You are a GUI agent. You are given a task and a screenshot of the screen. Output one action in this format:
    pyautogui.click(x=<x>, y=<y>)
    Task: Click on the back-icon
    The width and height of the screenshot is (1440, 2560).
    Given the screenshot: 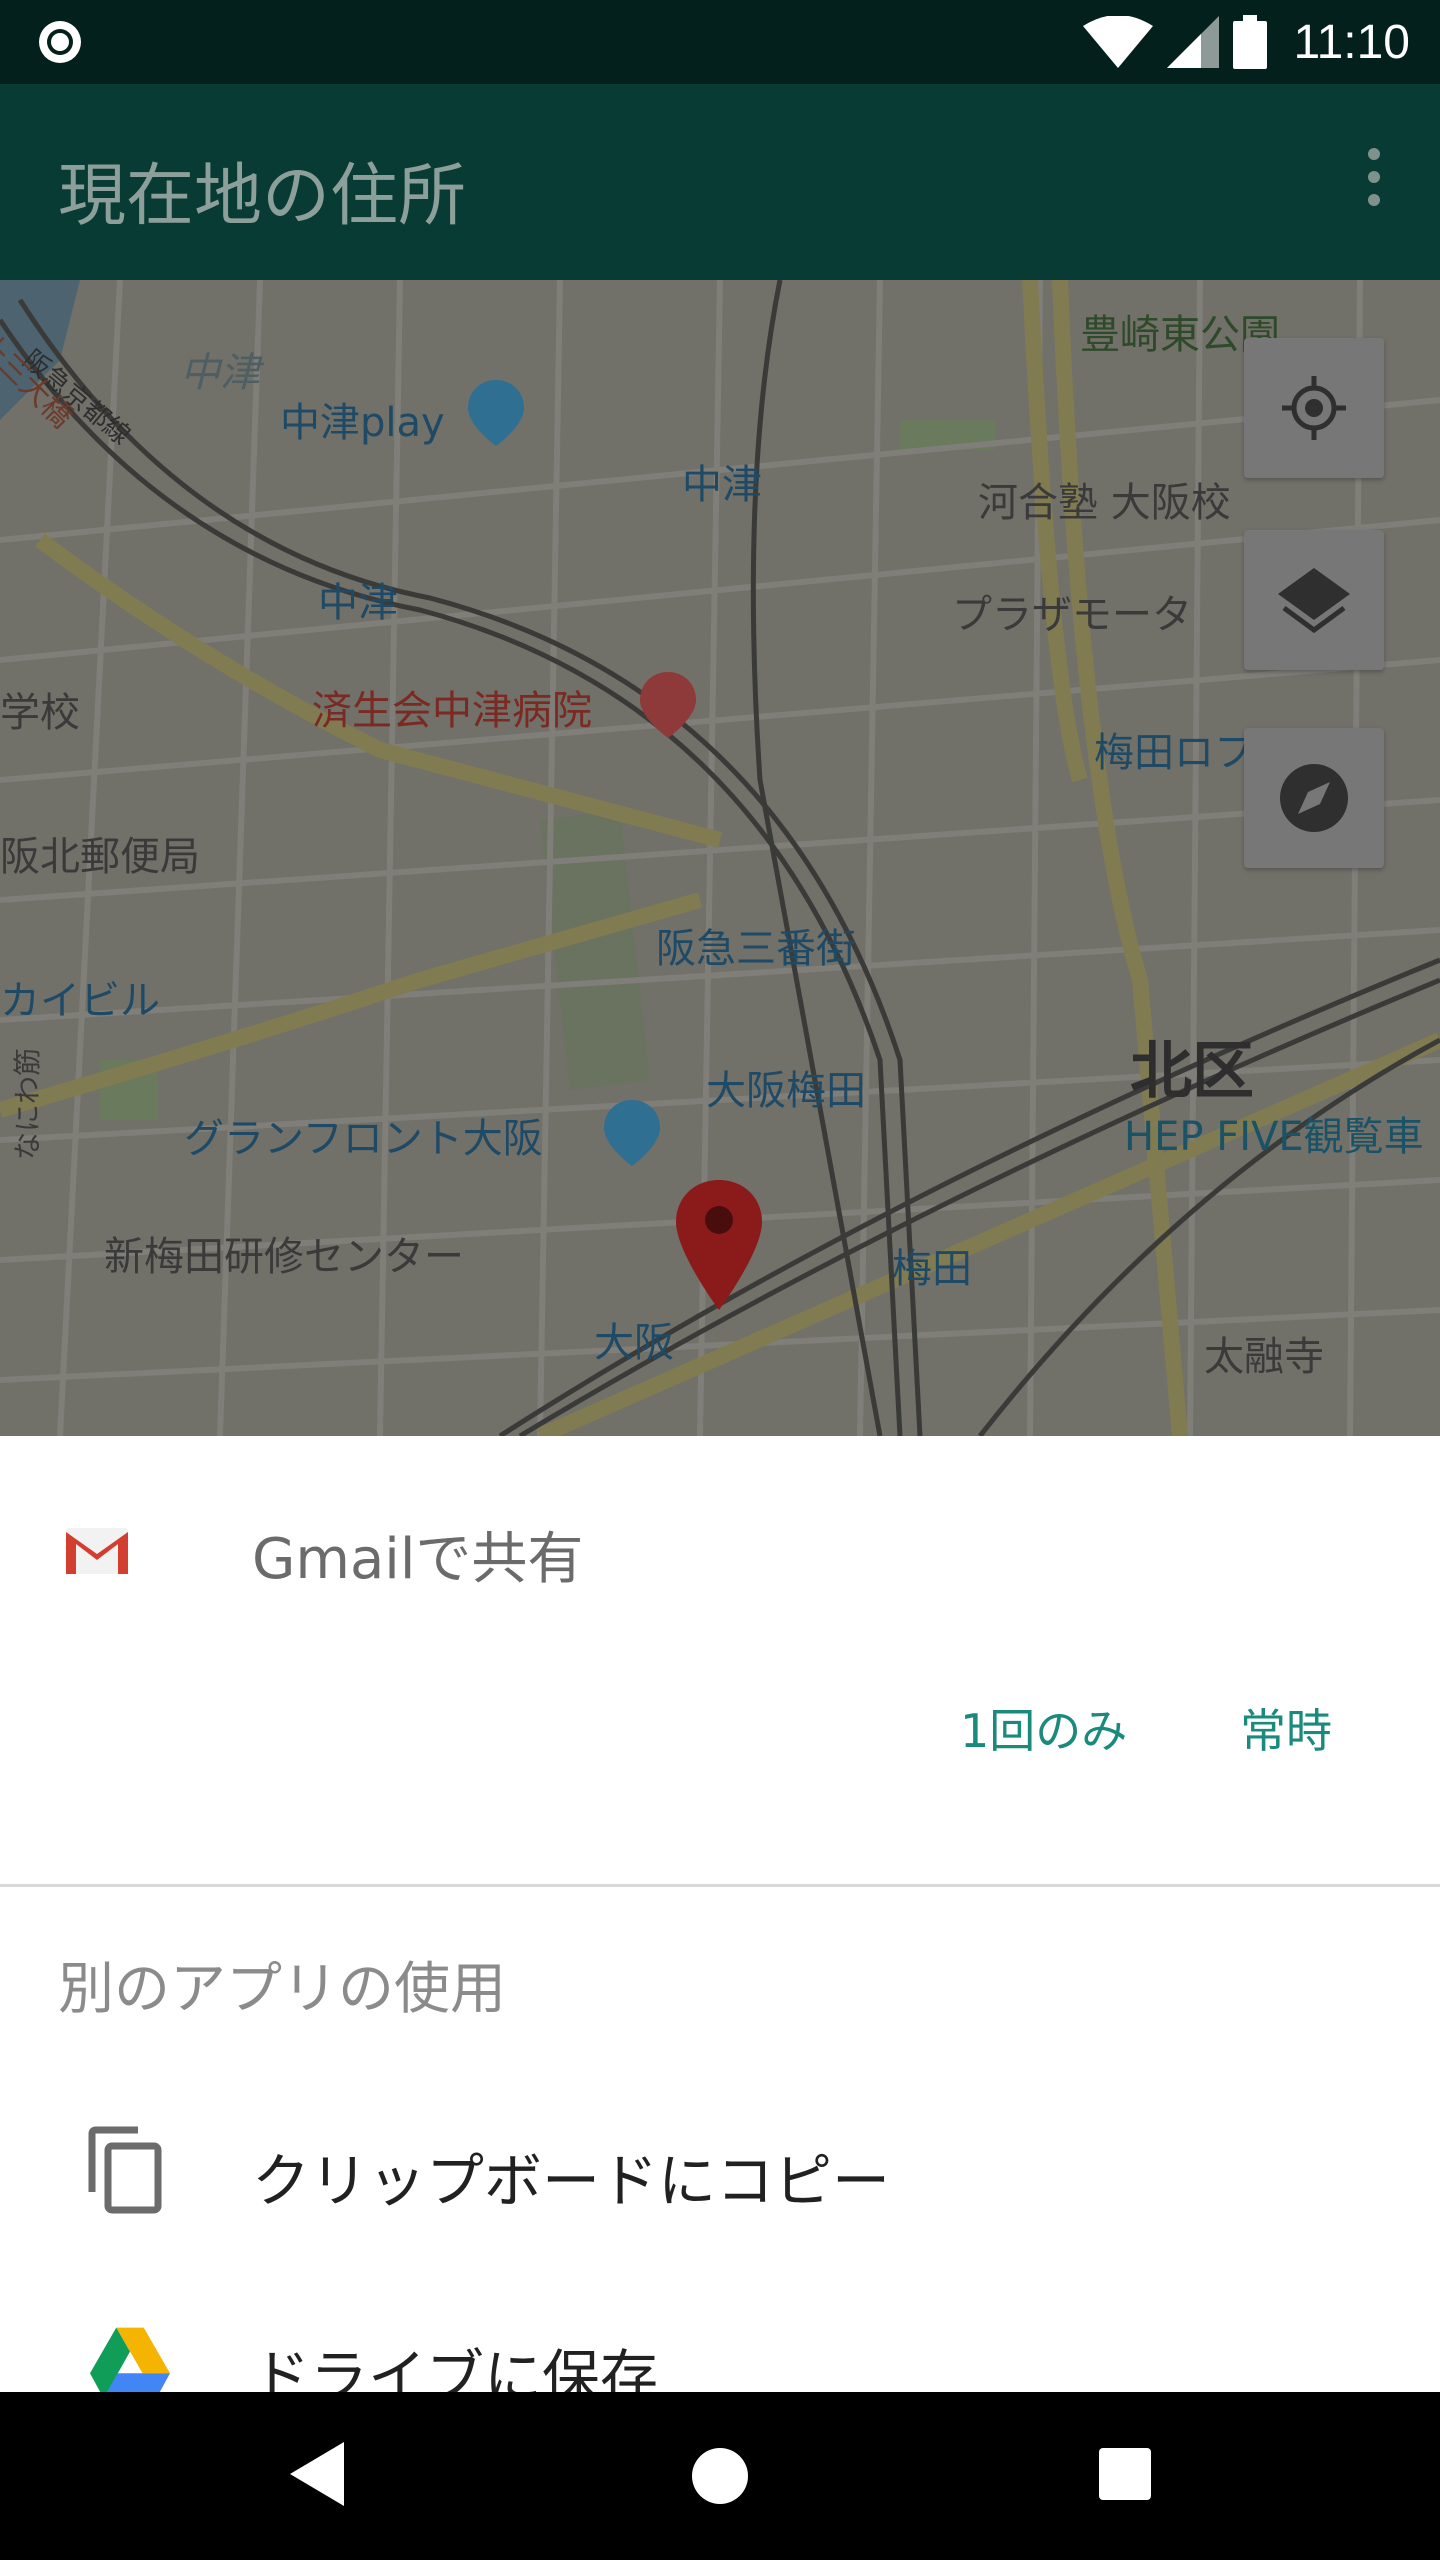 What is the action you would take?
    pyautogui.click(x=317, y=2474)
    